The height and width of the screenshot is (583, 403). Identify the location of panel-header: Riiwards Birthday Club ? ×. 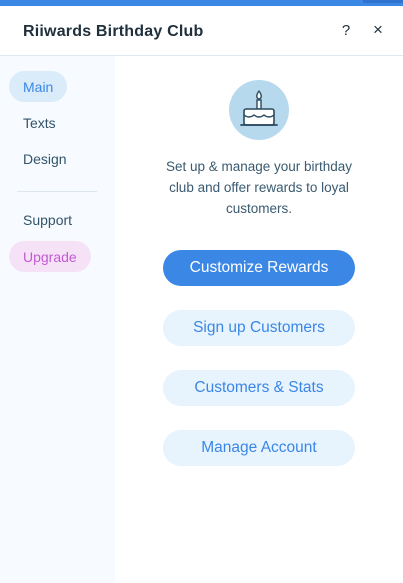
(201, 31).